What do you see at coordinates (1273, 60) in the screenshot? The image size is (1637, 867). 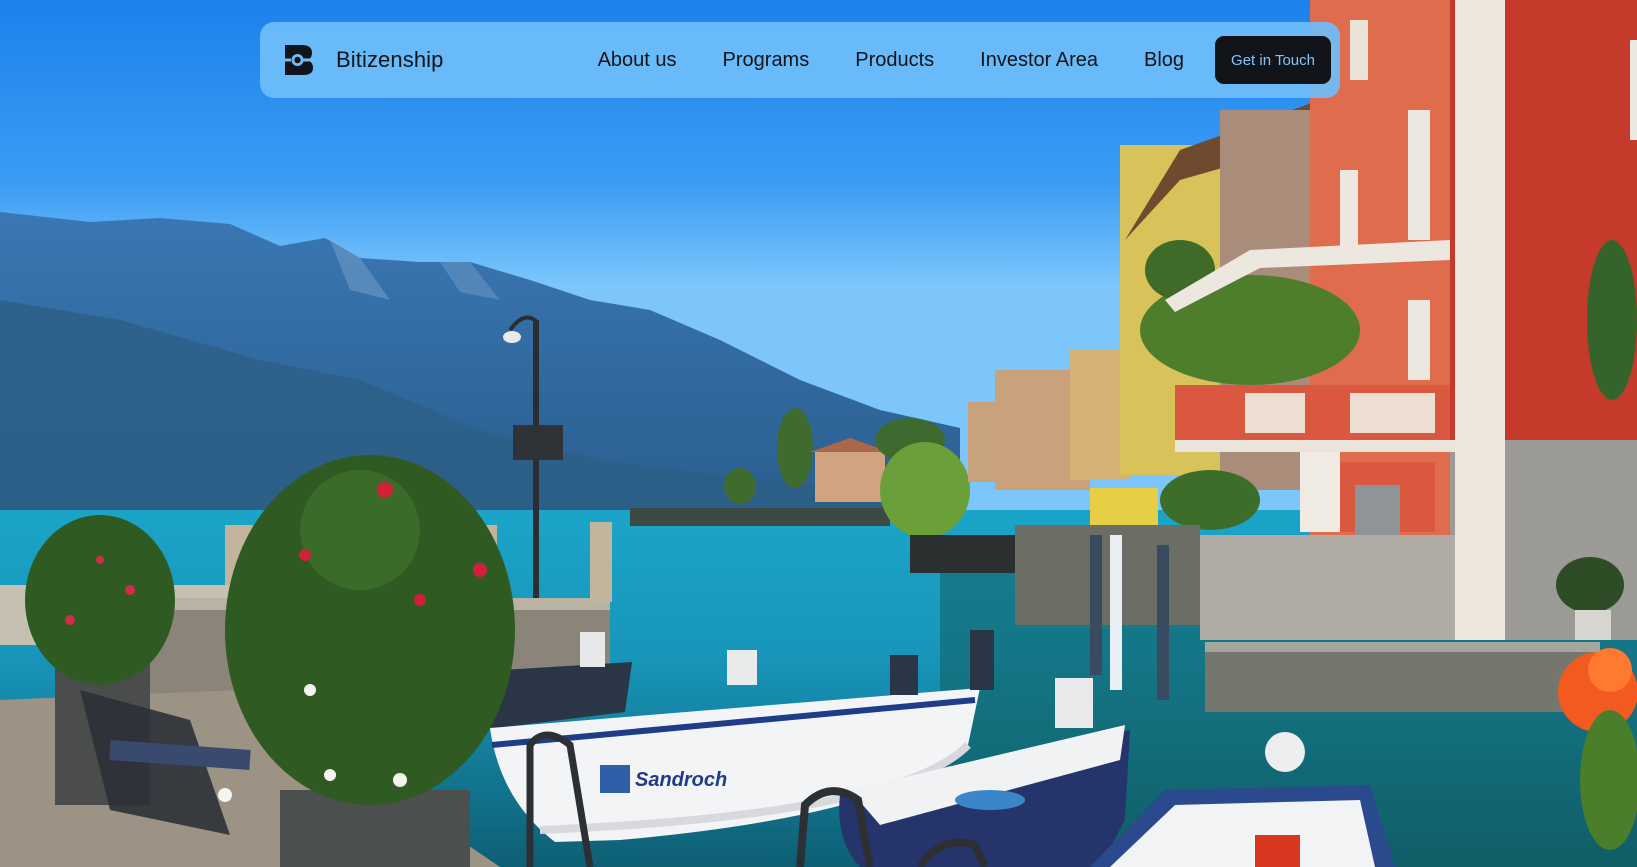 I see `get-in-touch-button: Get in Touch` at bounding box center [1273, 60].